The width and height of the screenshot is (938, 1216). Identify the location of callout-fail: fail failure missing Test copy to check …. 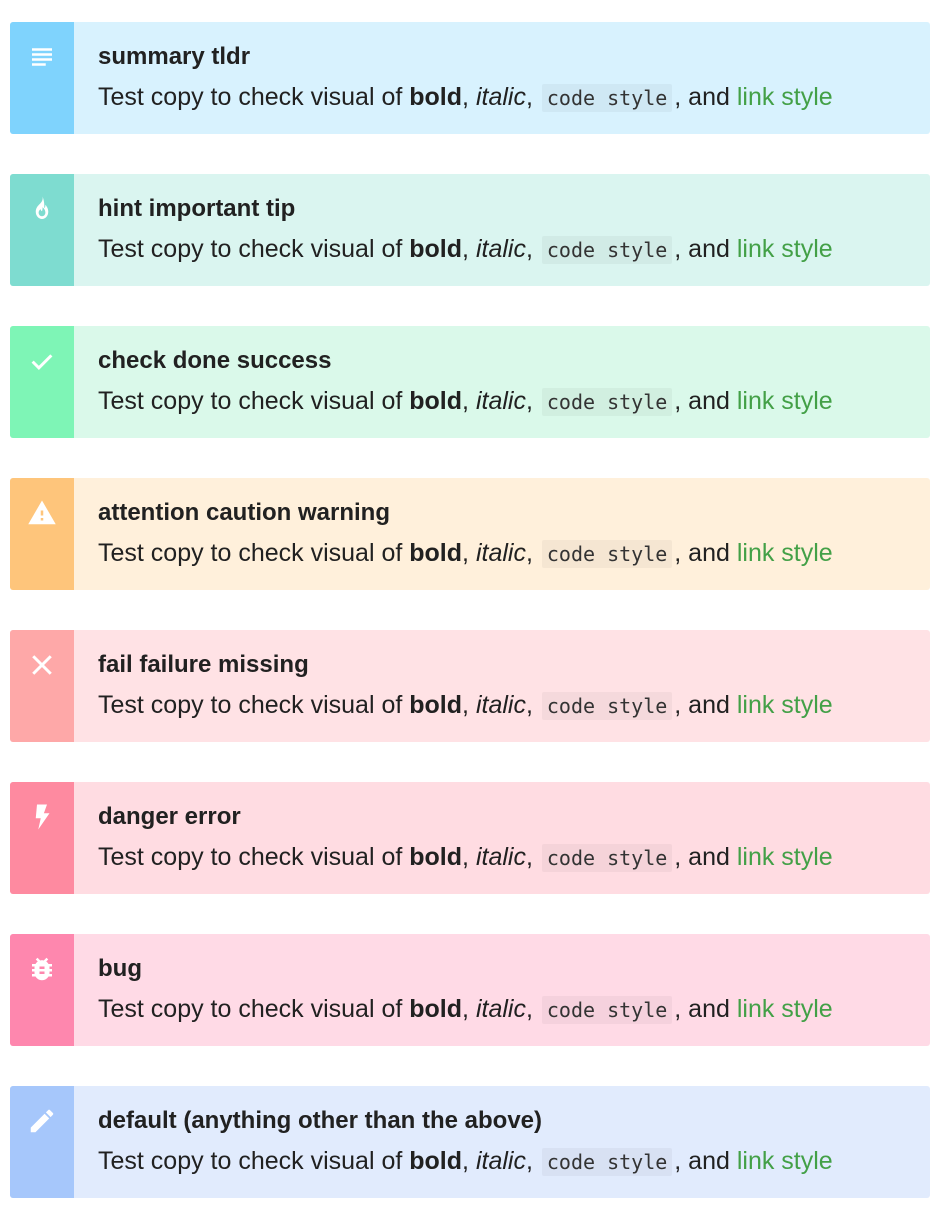
(470, 686).